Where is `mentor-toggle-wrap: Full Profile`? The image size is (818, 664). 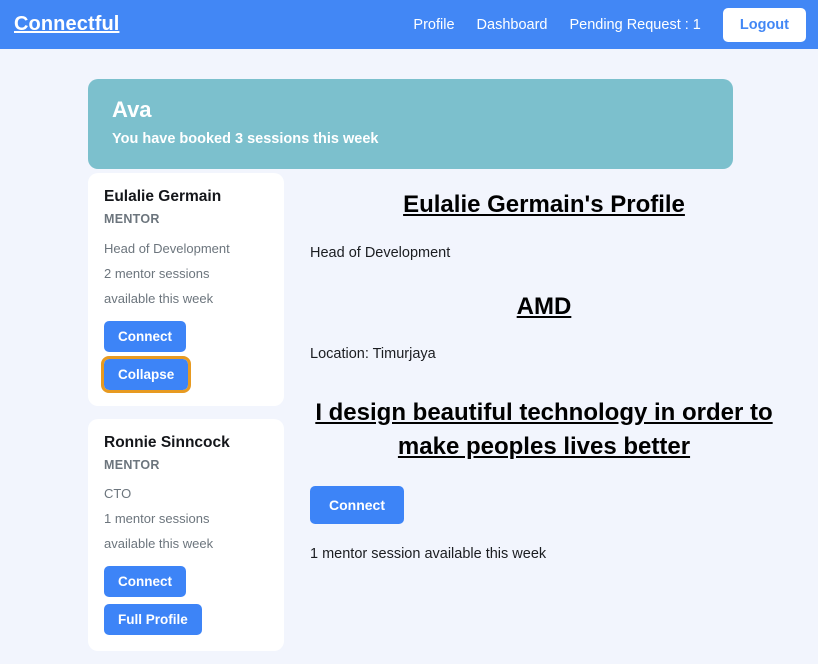
mentor-toggle-wrap: Full Profile is located at coordinates (186, 620).